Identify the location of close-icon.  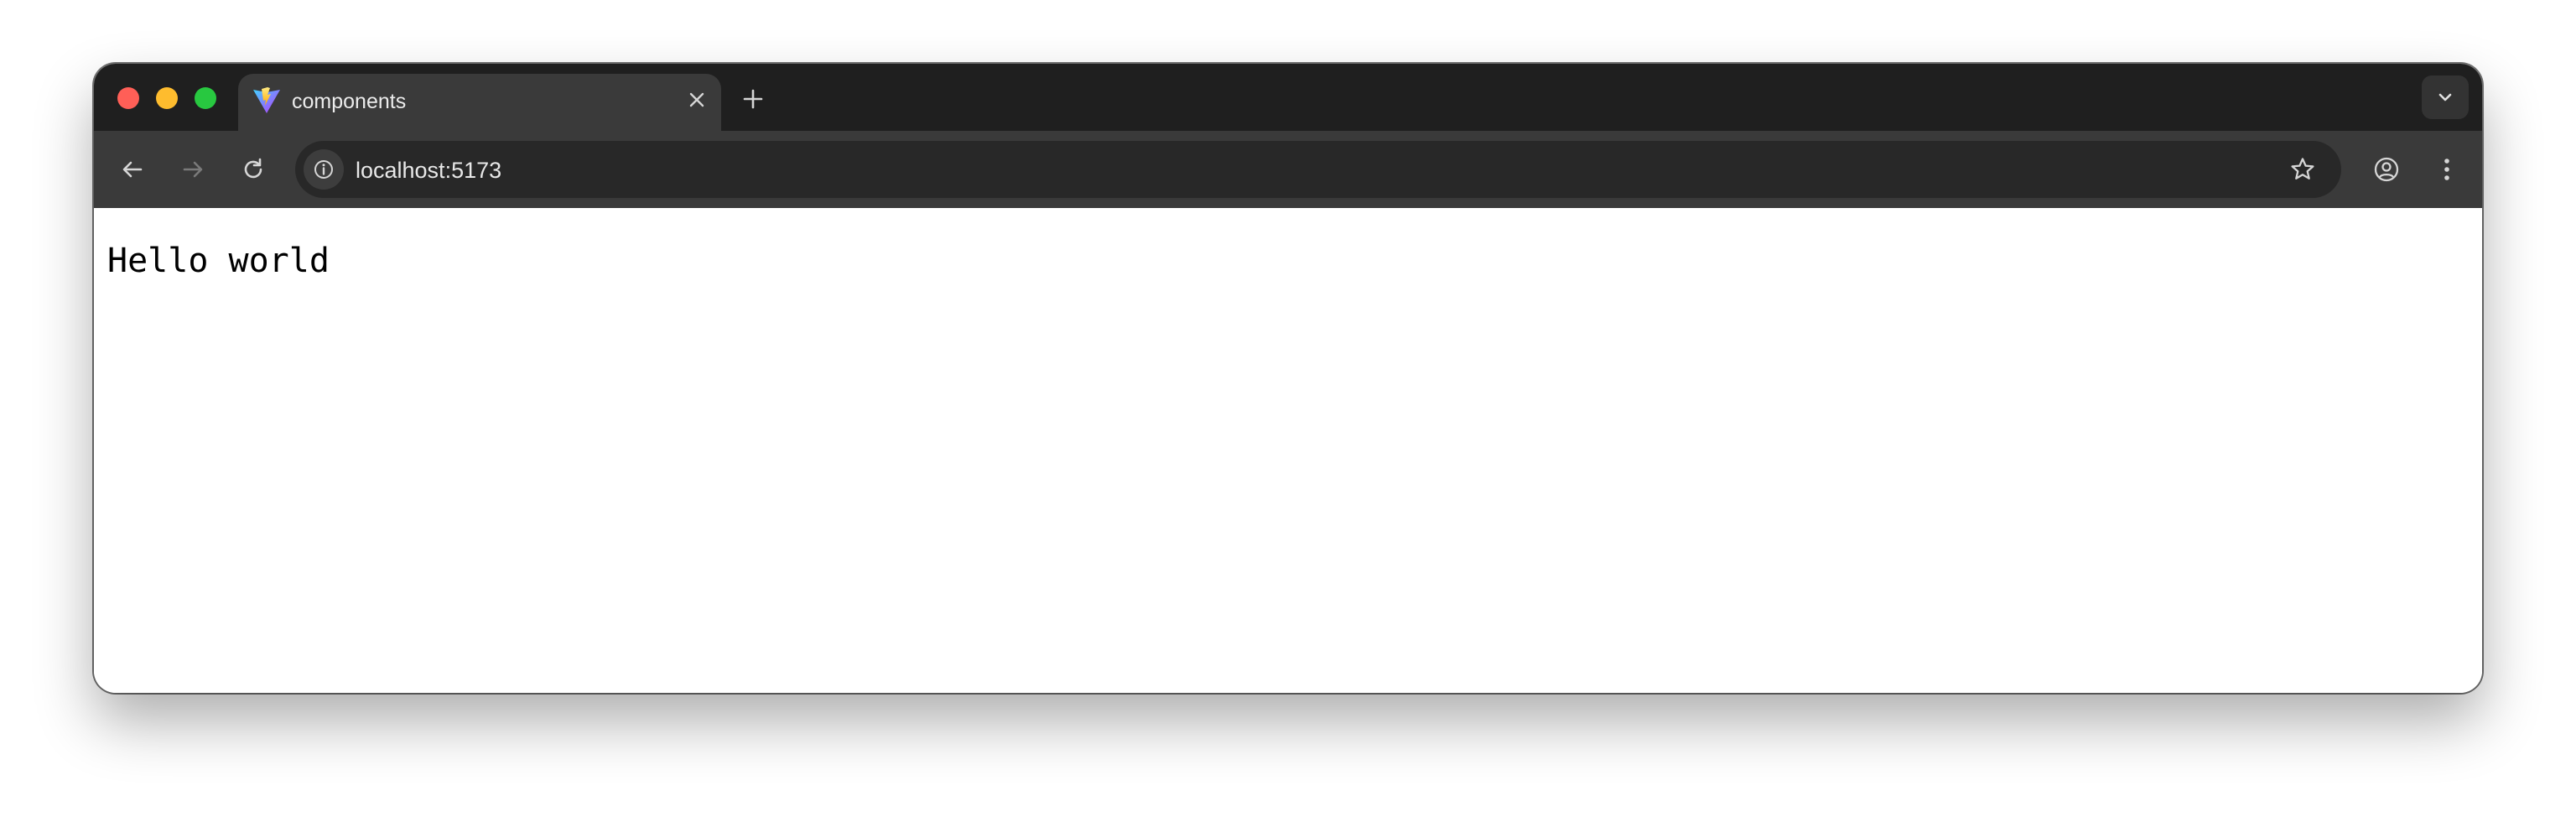
(696, 99).